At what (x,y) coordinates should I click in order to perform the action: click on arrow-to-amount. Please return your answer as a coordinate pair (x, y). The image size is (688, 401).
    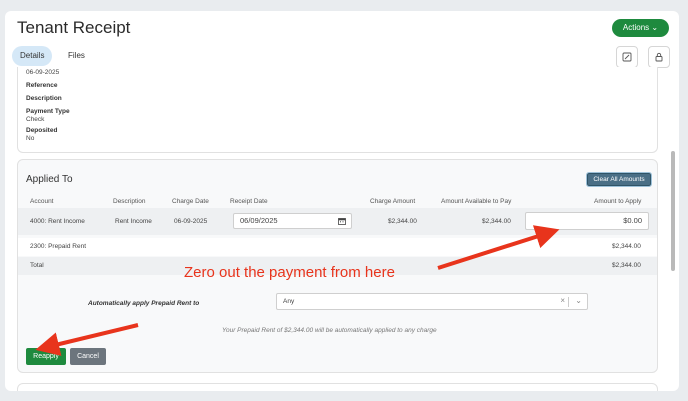
    Looking at the image, I should click on (498, 247).